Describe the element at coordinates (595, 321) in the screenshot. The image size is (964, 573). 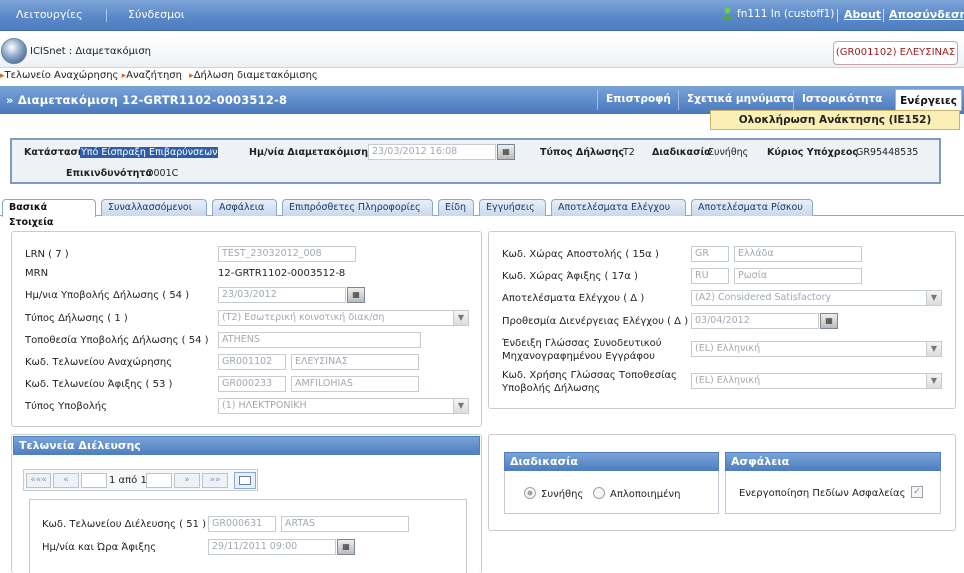
I see `control-deadline-label: Προθεσμία Διενέργειας Ελέγχου ( Δ )` at that location.